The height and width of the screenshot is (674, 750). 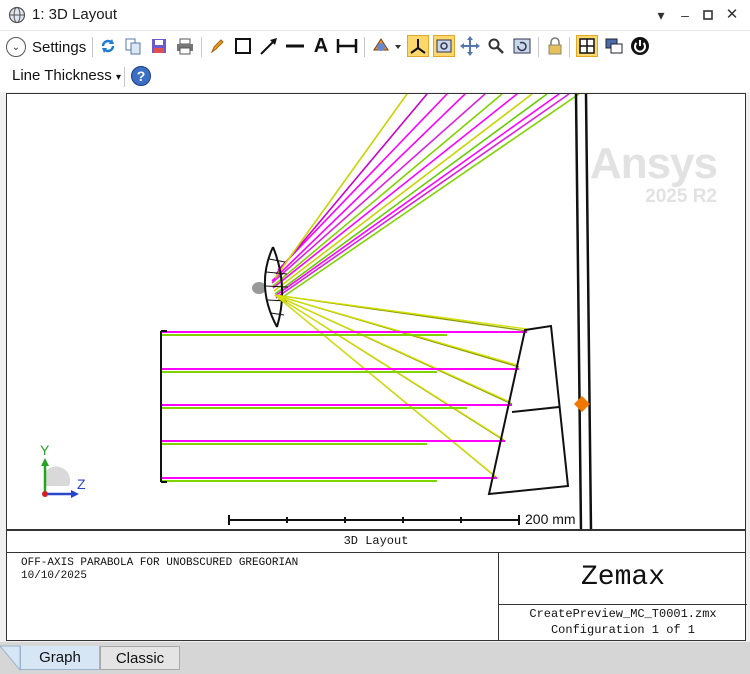 What do you see at coordinates (62, 75) in the screenshot?
I see `line-thickness-label: Line Thickness` at bounding box center [62, 75].